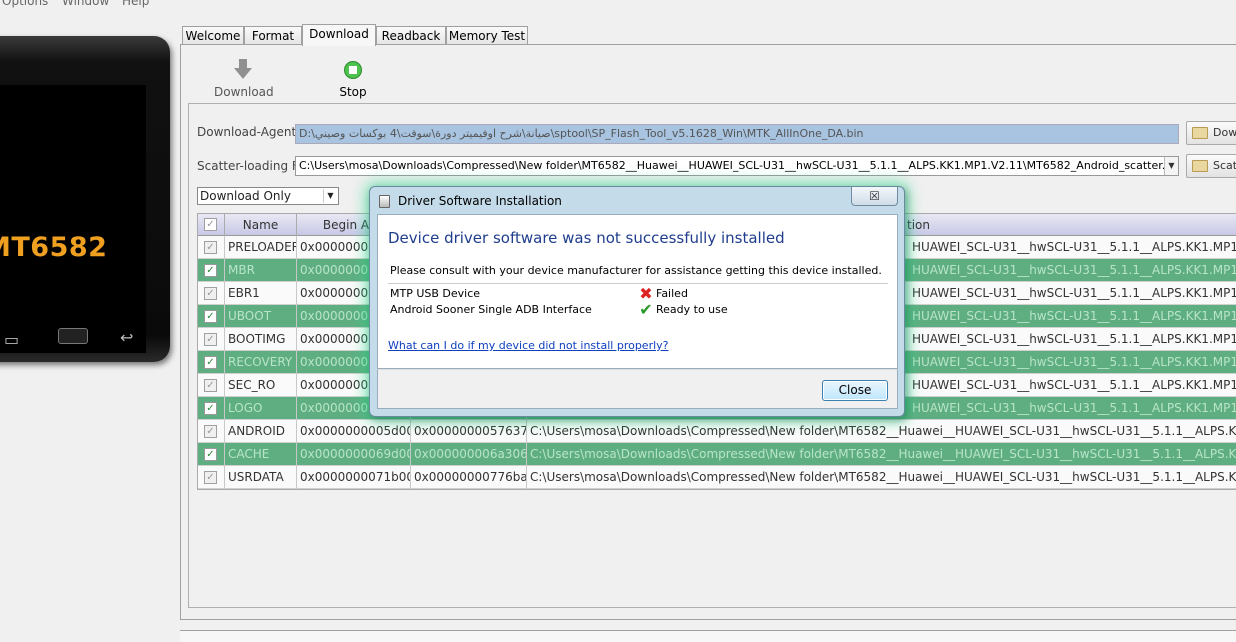  What do you see at coordinates (261, 225) in the screenshot?
I see `header-name: Name` at bounding box center [261, 225].